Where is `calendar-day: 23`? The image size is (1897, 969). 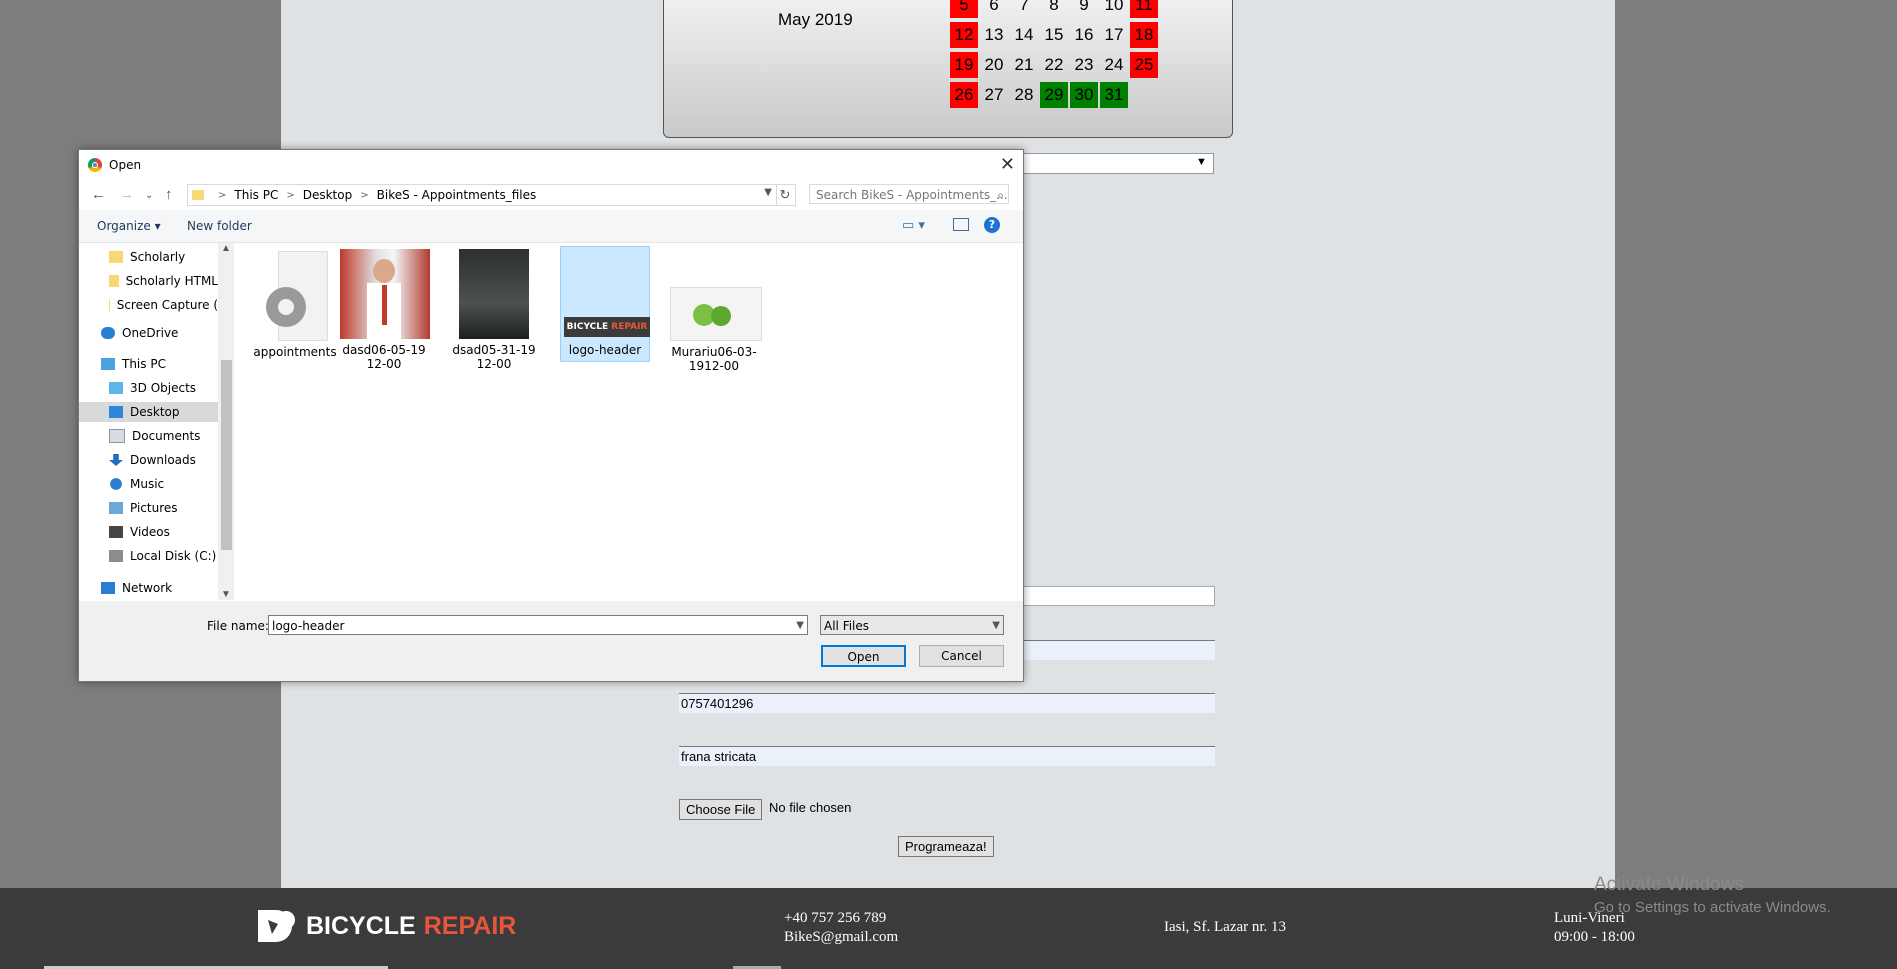
calendar-day: 23 is located at coordinates (1084, 65).